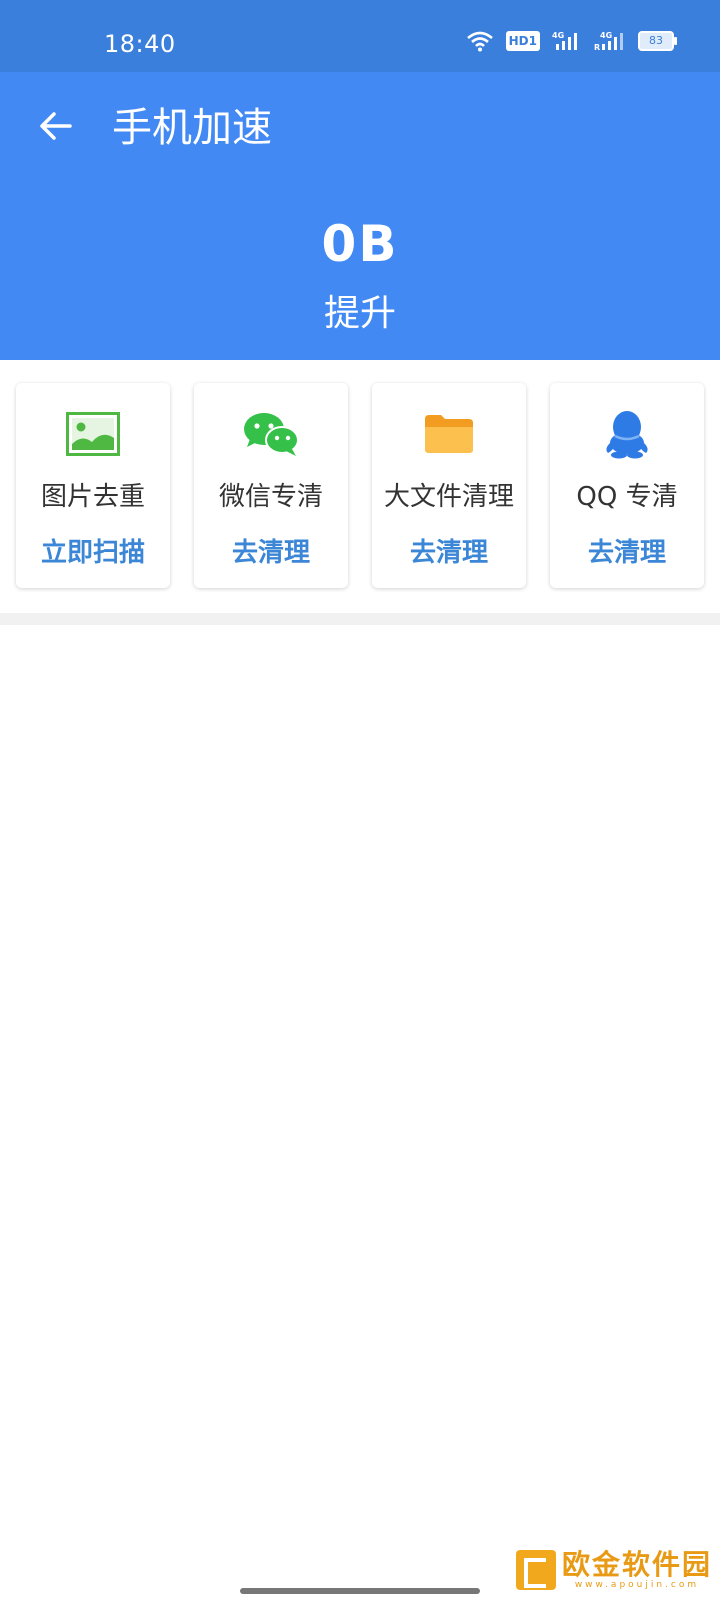 Image resolution: width=720 pixels, height=1600 pixels. Describe the element at coordinates (627, 434) in the screenshot. I see `qq-icon` at that location.